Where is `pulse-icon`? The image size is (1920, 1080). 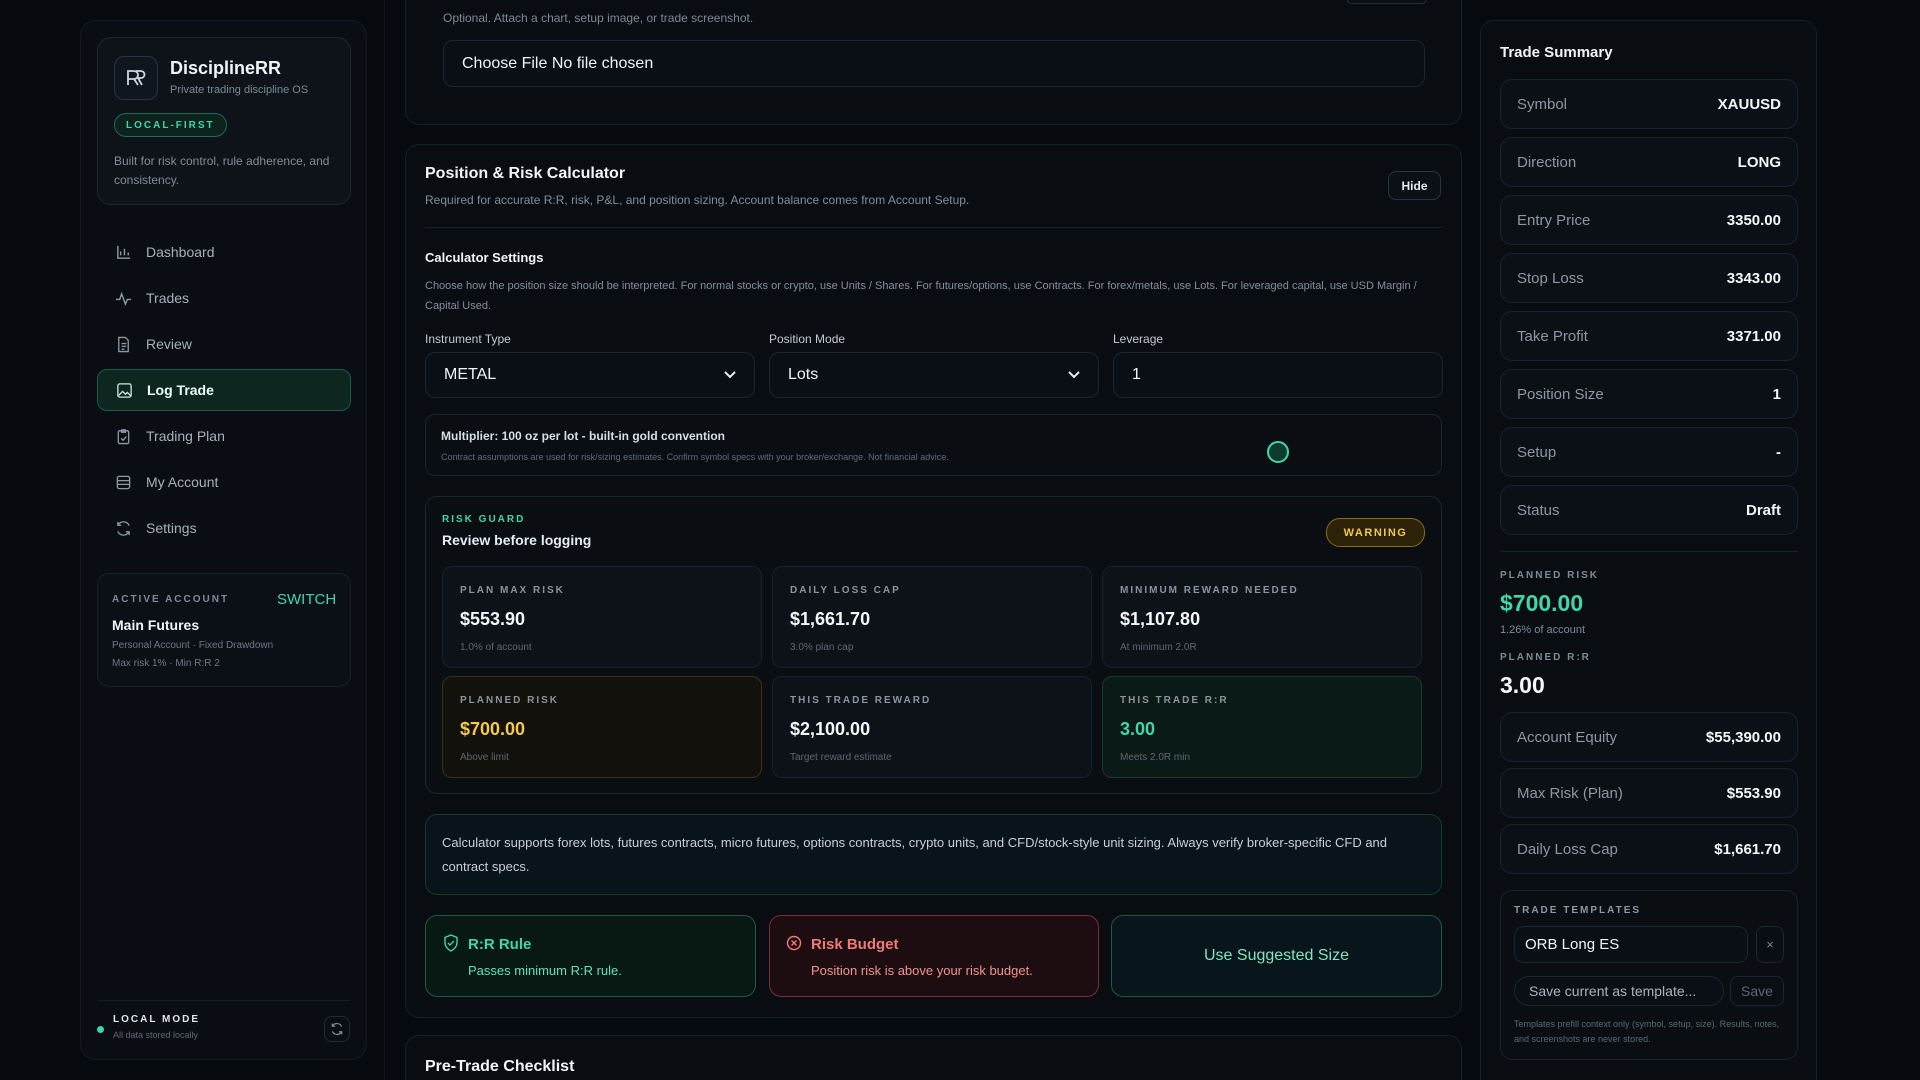 pulse-icon is located at coordinates (123, 298).